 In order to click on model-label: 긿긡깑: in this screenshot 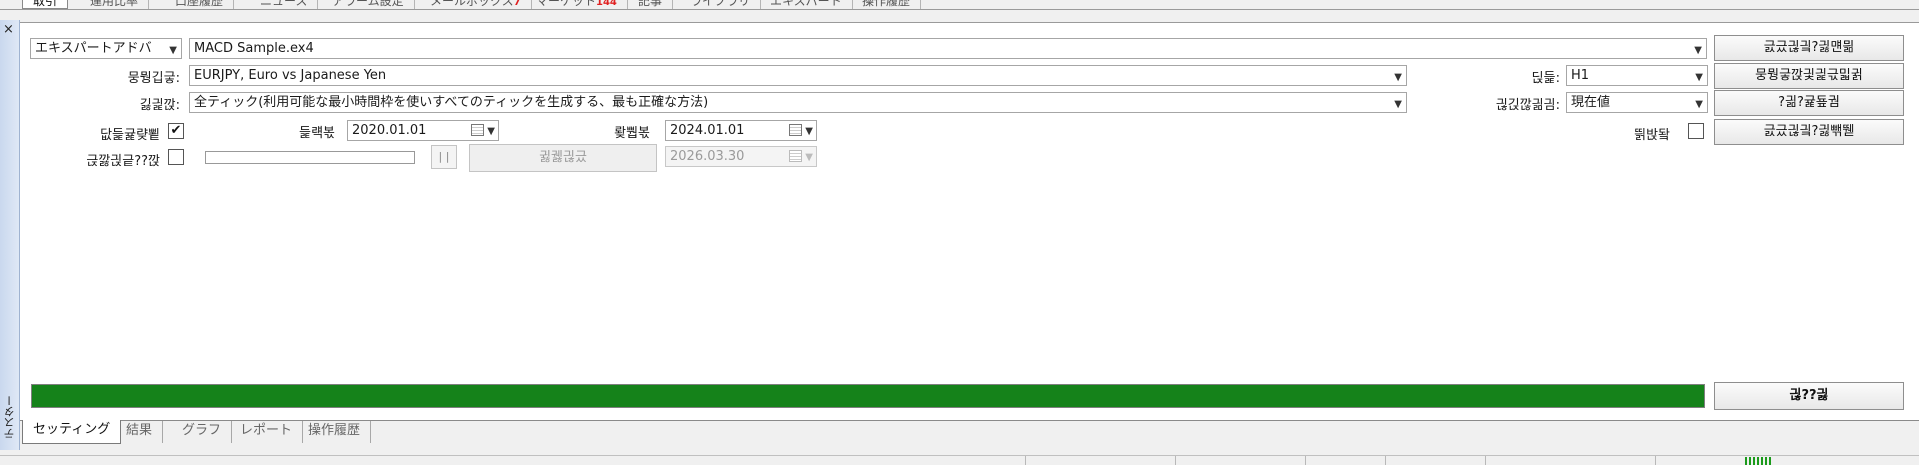, I will do `click(159, 105)`.